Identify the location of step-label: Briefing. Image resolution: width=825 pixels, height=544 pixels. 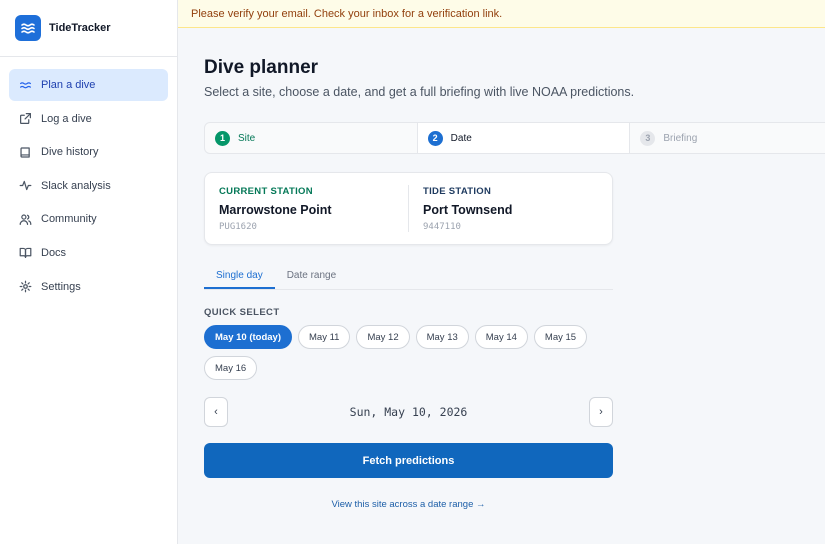
(680, 138).